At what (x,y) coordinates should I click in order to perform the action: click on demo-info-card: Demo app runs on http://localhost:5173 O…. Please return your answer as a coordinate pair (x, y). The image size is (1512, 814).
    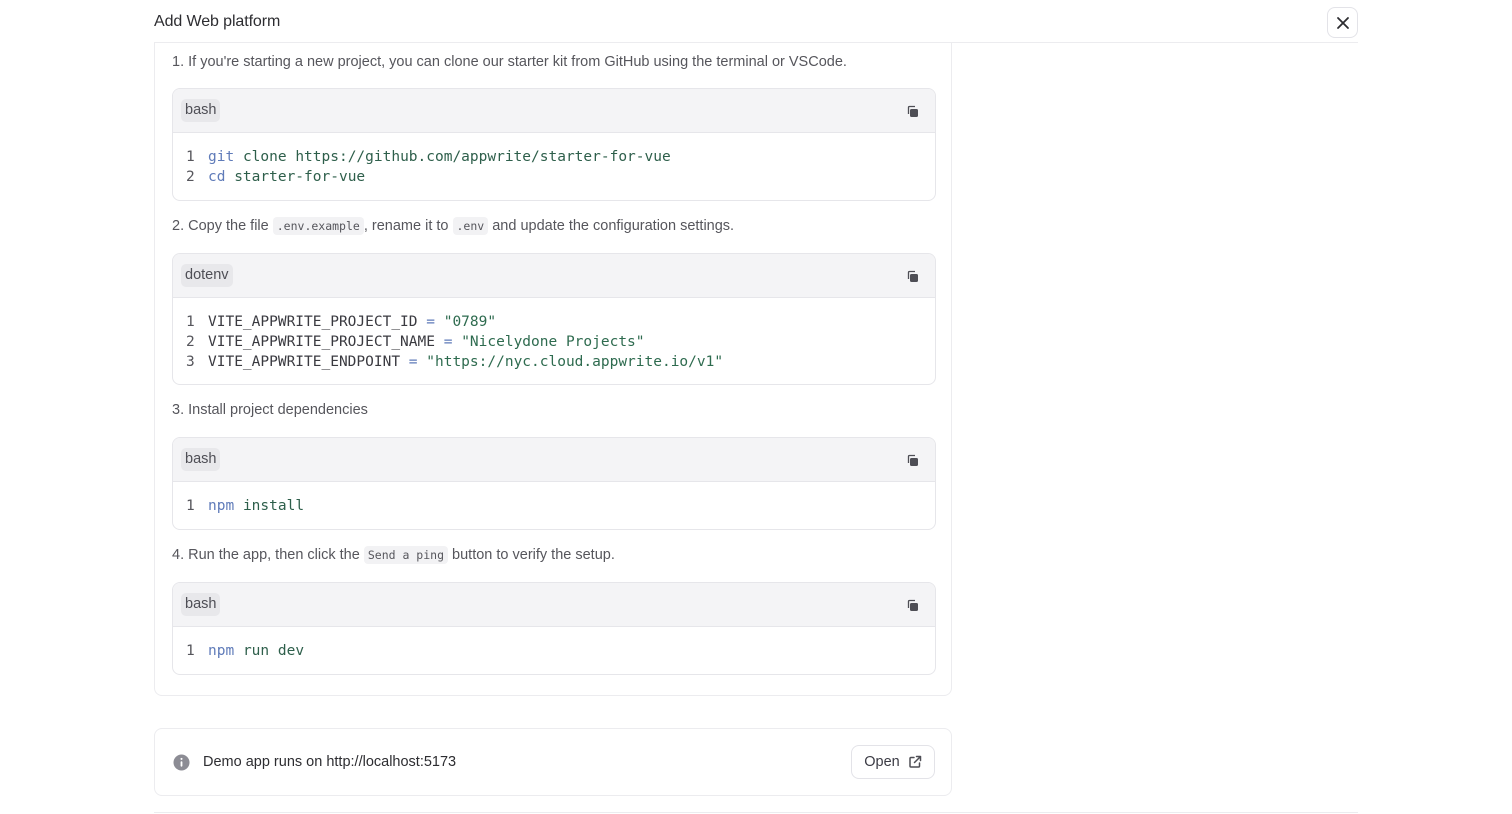
    Looking at the image, I should click on (553, 762).